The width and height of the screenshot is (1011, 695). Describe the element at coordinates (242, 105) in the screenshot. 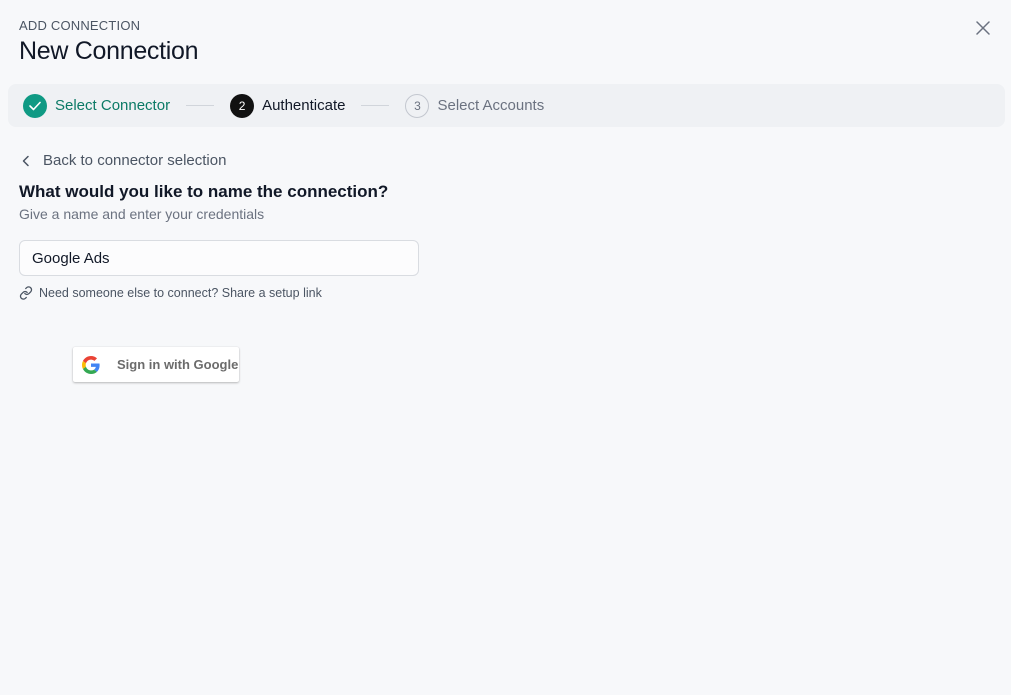

I see `step-number: 2` at that location.